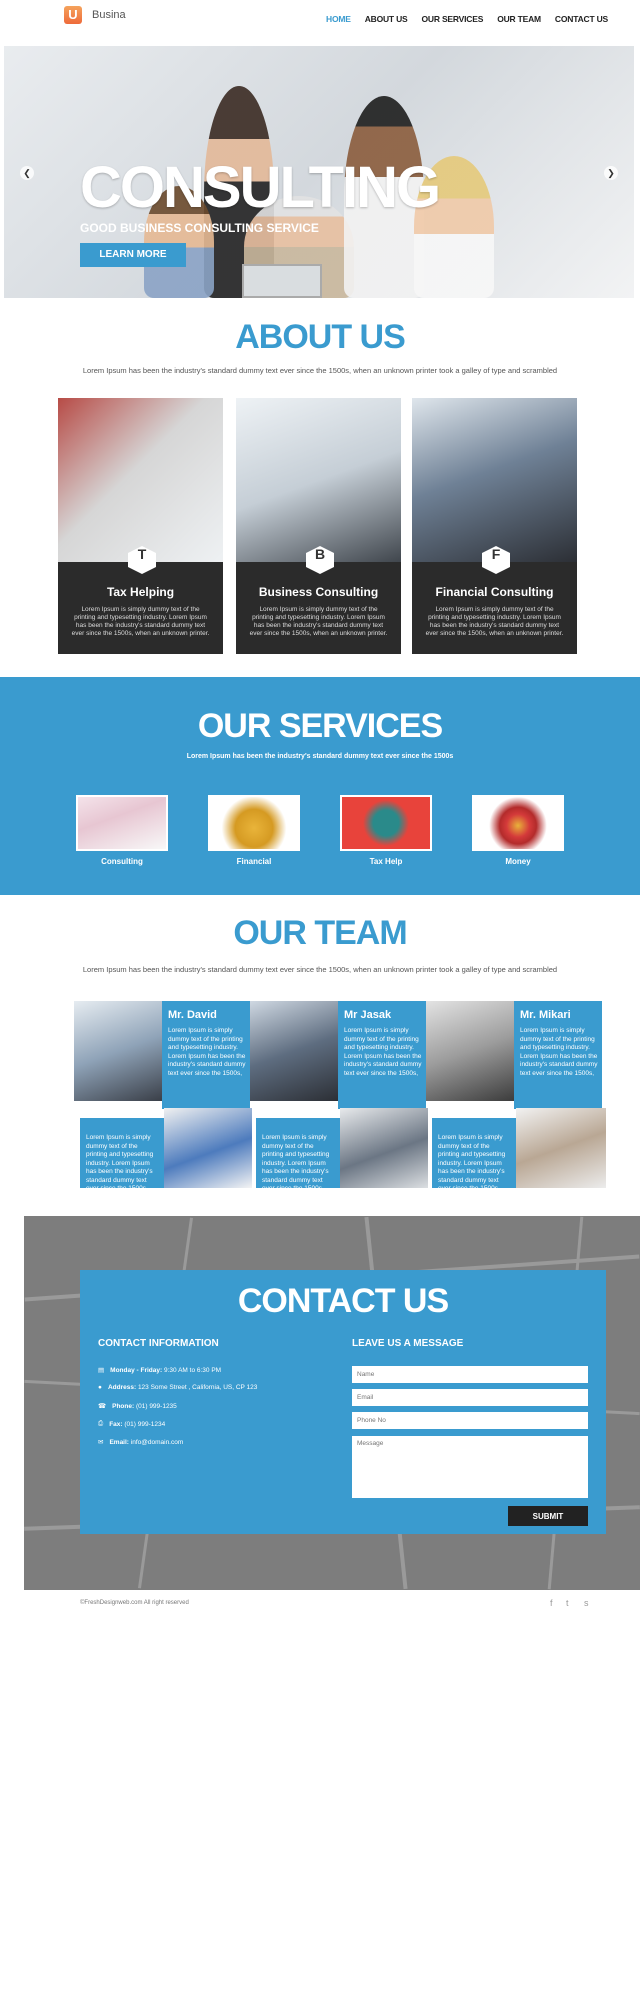 Image resolution: width=640 pixels, height=2000 pixels. Describe the element at coordinates (192, 1370) in the screenshot. I see `hours-value: 9:30 AM to 6:30 PM` at that location.